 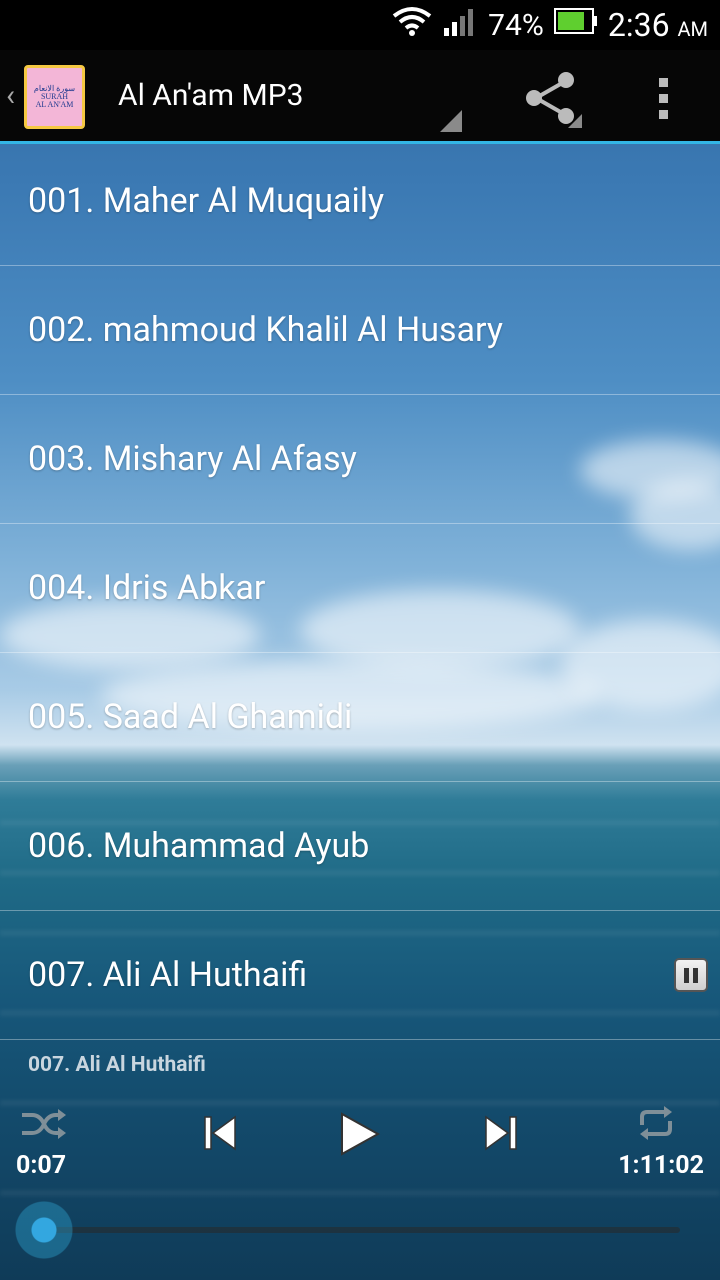 What do you see at coordinates (460, 25) in the screenshot?
I see `signal-icon` at bounding box center [460, 25].